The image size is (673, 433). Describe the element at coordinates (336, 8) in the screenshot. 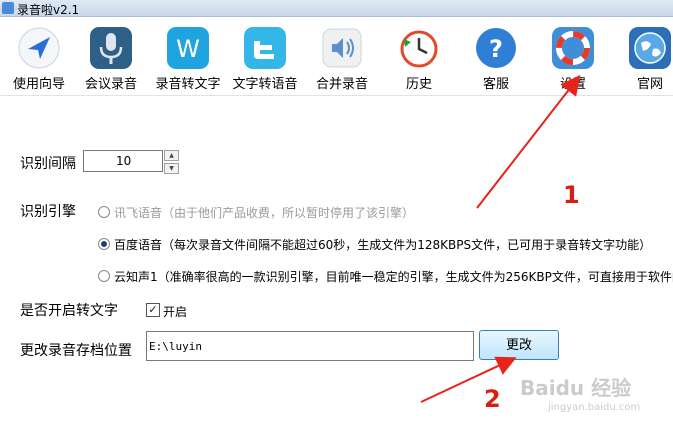

I see `title-bar: 录音啦v2.1` at that location.